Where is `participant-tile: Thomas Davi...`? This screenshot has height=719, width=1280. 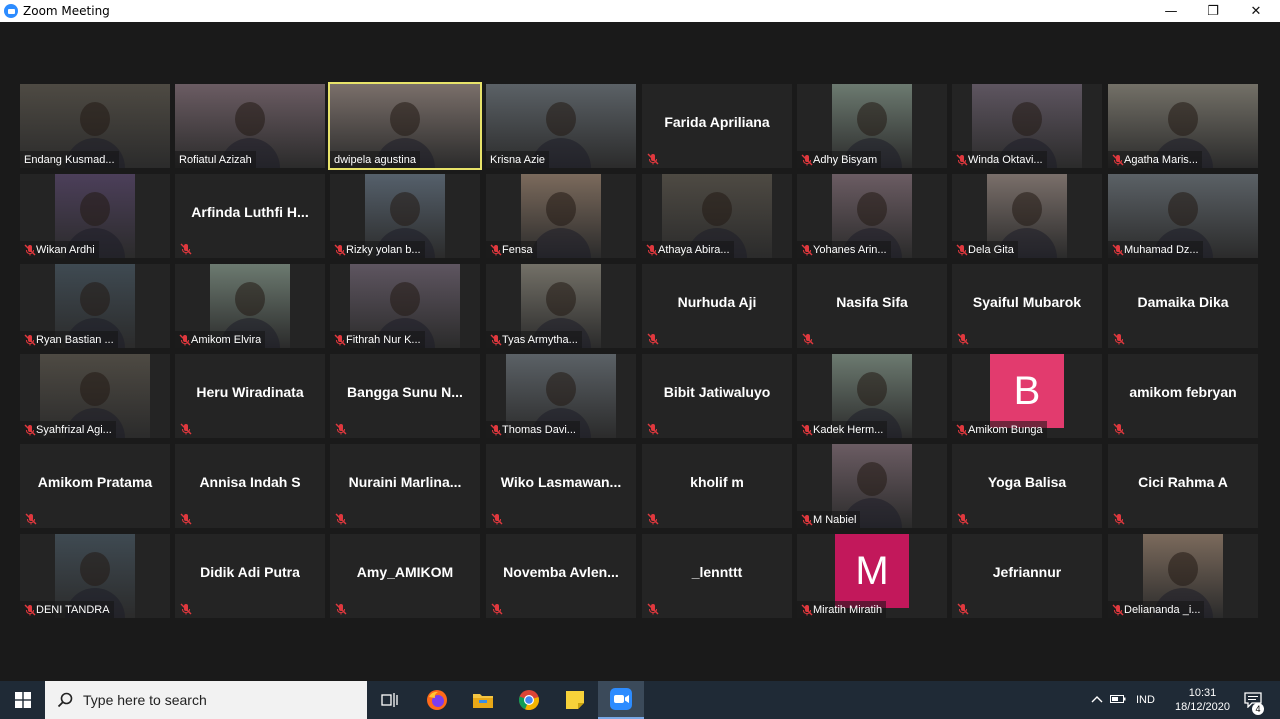
participant-tile: Thomas Davi... is located at coordinates (561, 396).